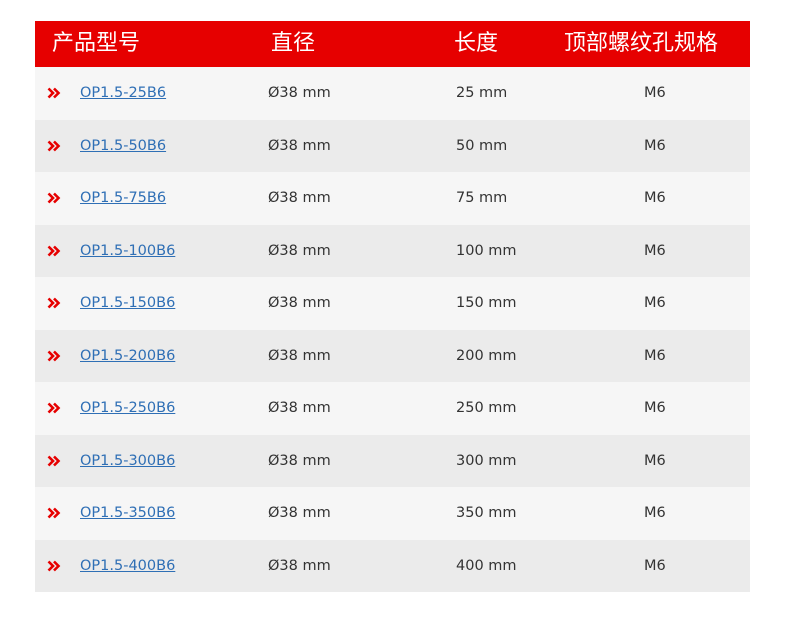  Describe the element at coordinates (392, 44) in the screenshot. I see `table-header: 产品型号 直径 长度 顶部螺纹孔规格` at that location.